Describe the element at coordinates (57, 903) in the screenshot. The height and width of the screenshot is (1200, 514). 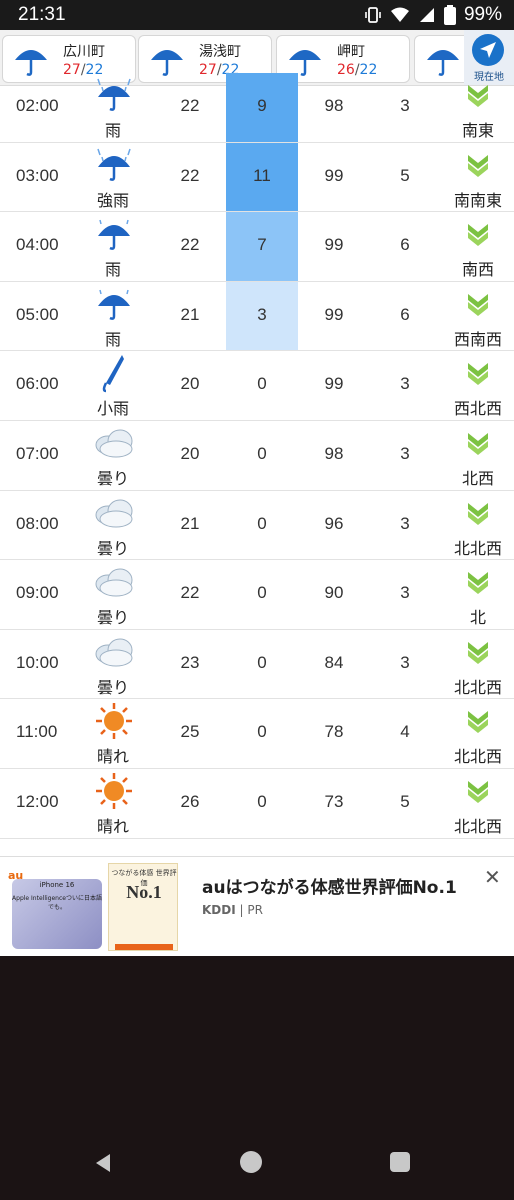
I see `ad-phone-subtitle: Apple Intelligenceついに日本語でも。` at that location.